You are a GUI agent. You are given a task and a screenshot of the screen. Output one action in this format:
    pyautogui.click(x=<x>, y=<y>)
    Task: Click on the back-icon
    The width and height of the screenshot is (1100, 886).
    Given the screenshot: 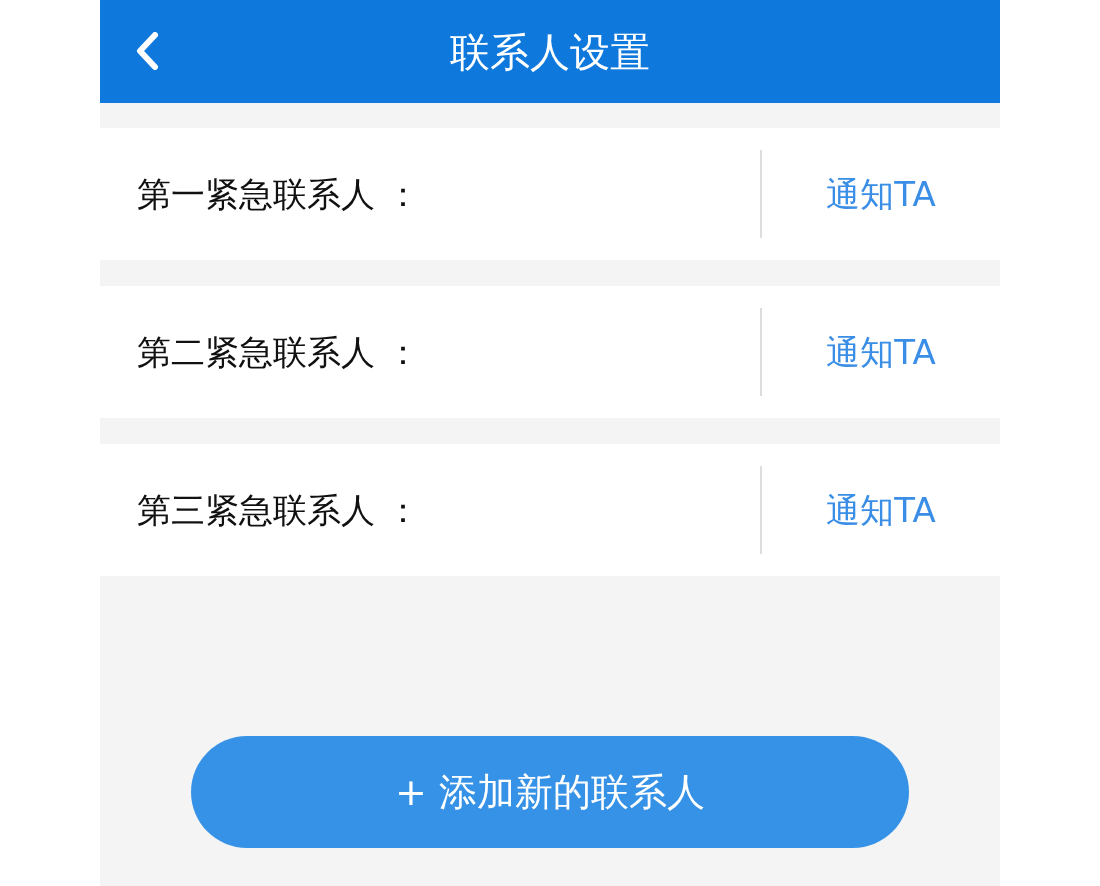 What is the action you would take?
    pyautogui.click(x=147, y=51)
    